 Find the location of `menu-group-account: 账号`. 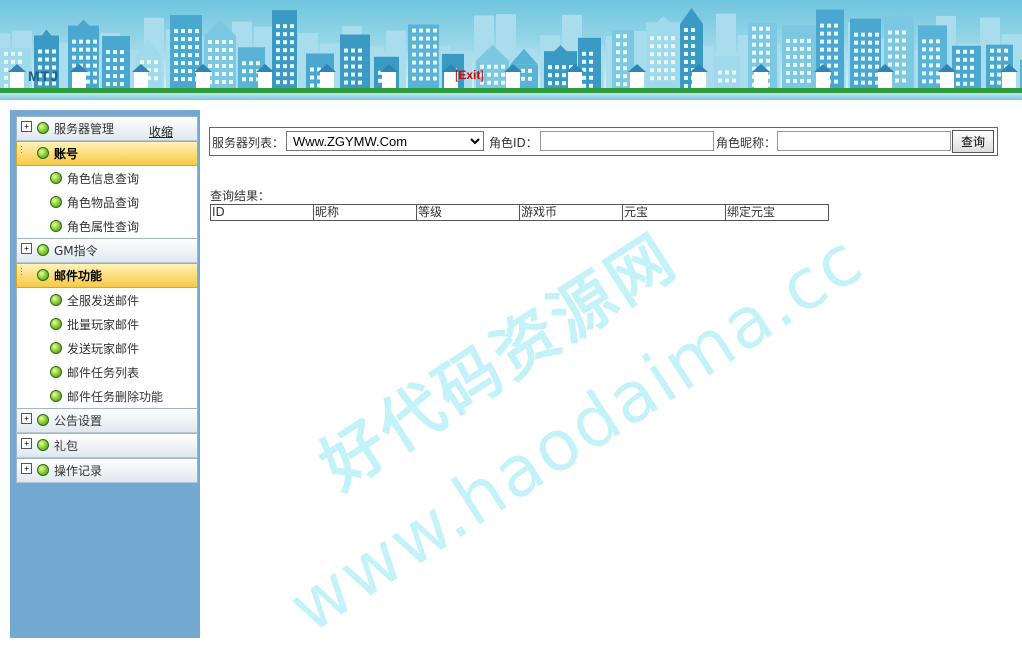

menu-group-account: 账号 is located at coordinates (107, 153).